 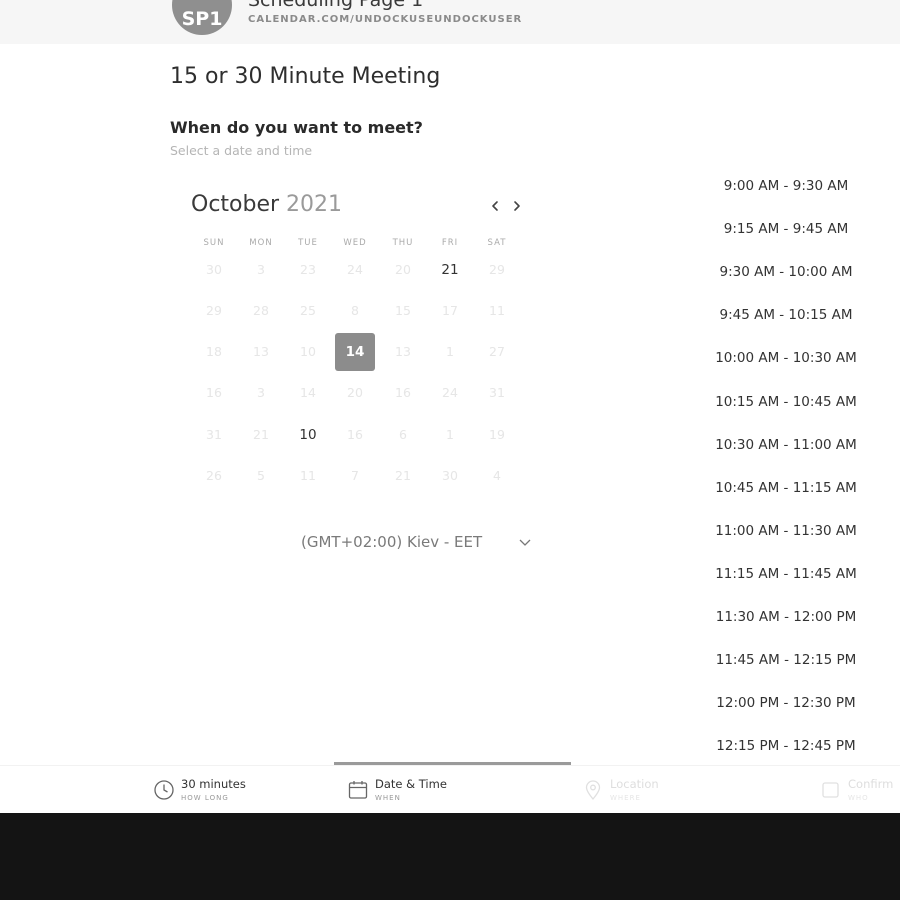 What do you see at coordinates (213, 784) in the screenshot?
I see `step-duration-label: 30 minutes` at bounding box center [213, 784].